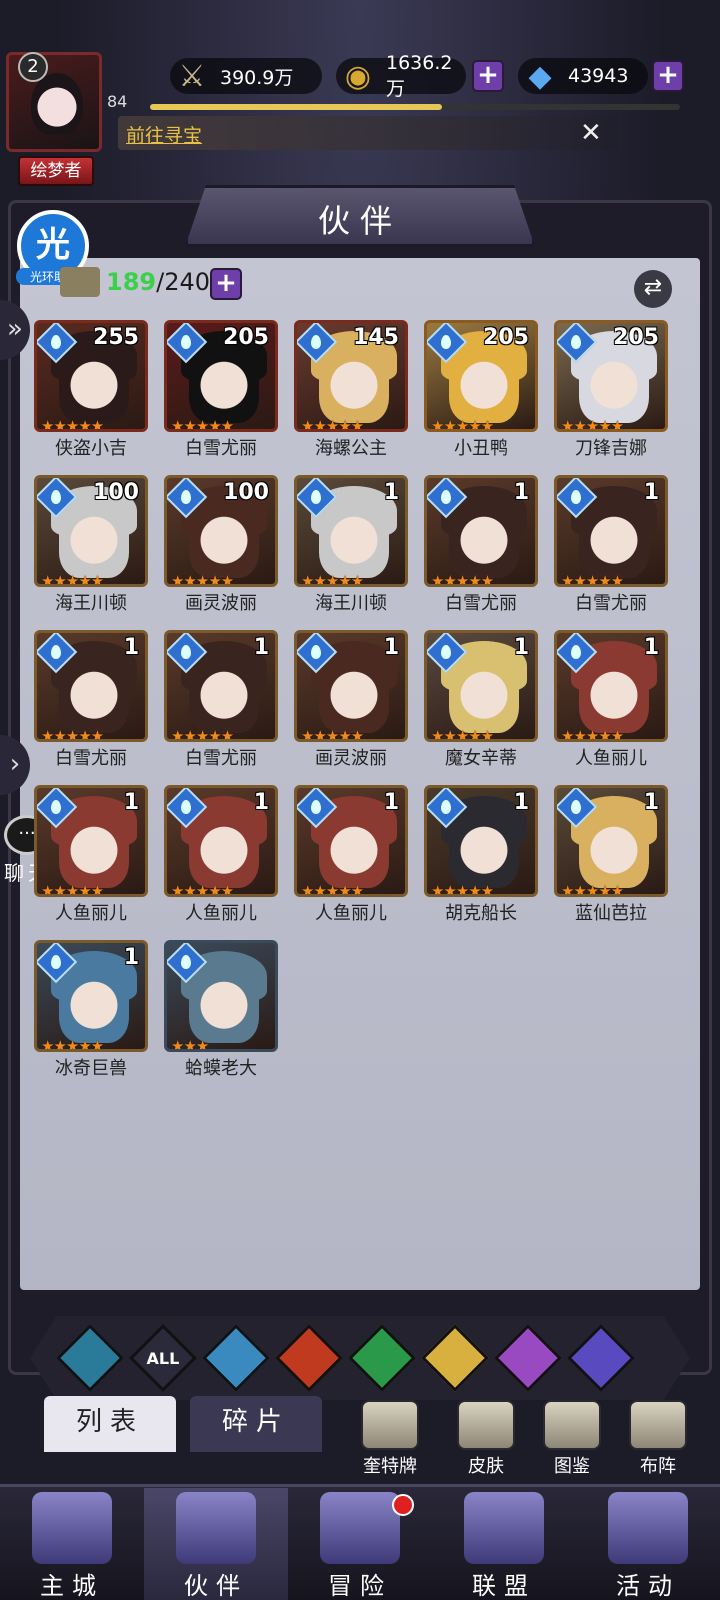 The height and width of the screenshot is (1600, 720). I want to click on tool-label: 图鉴, so click(572, 1466).